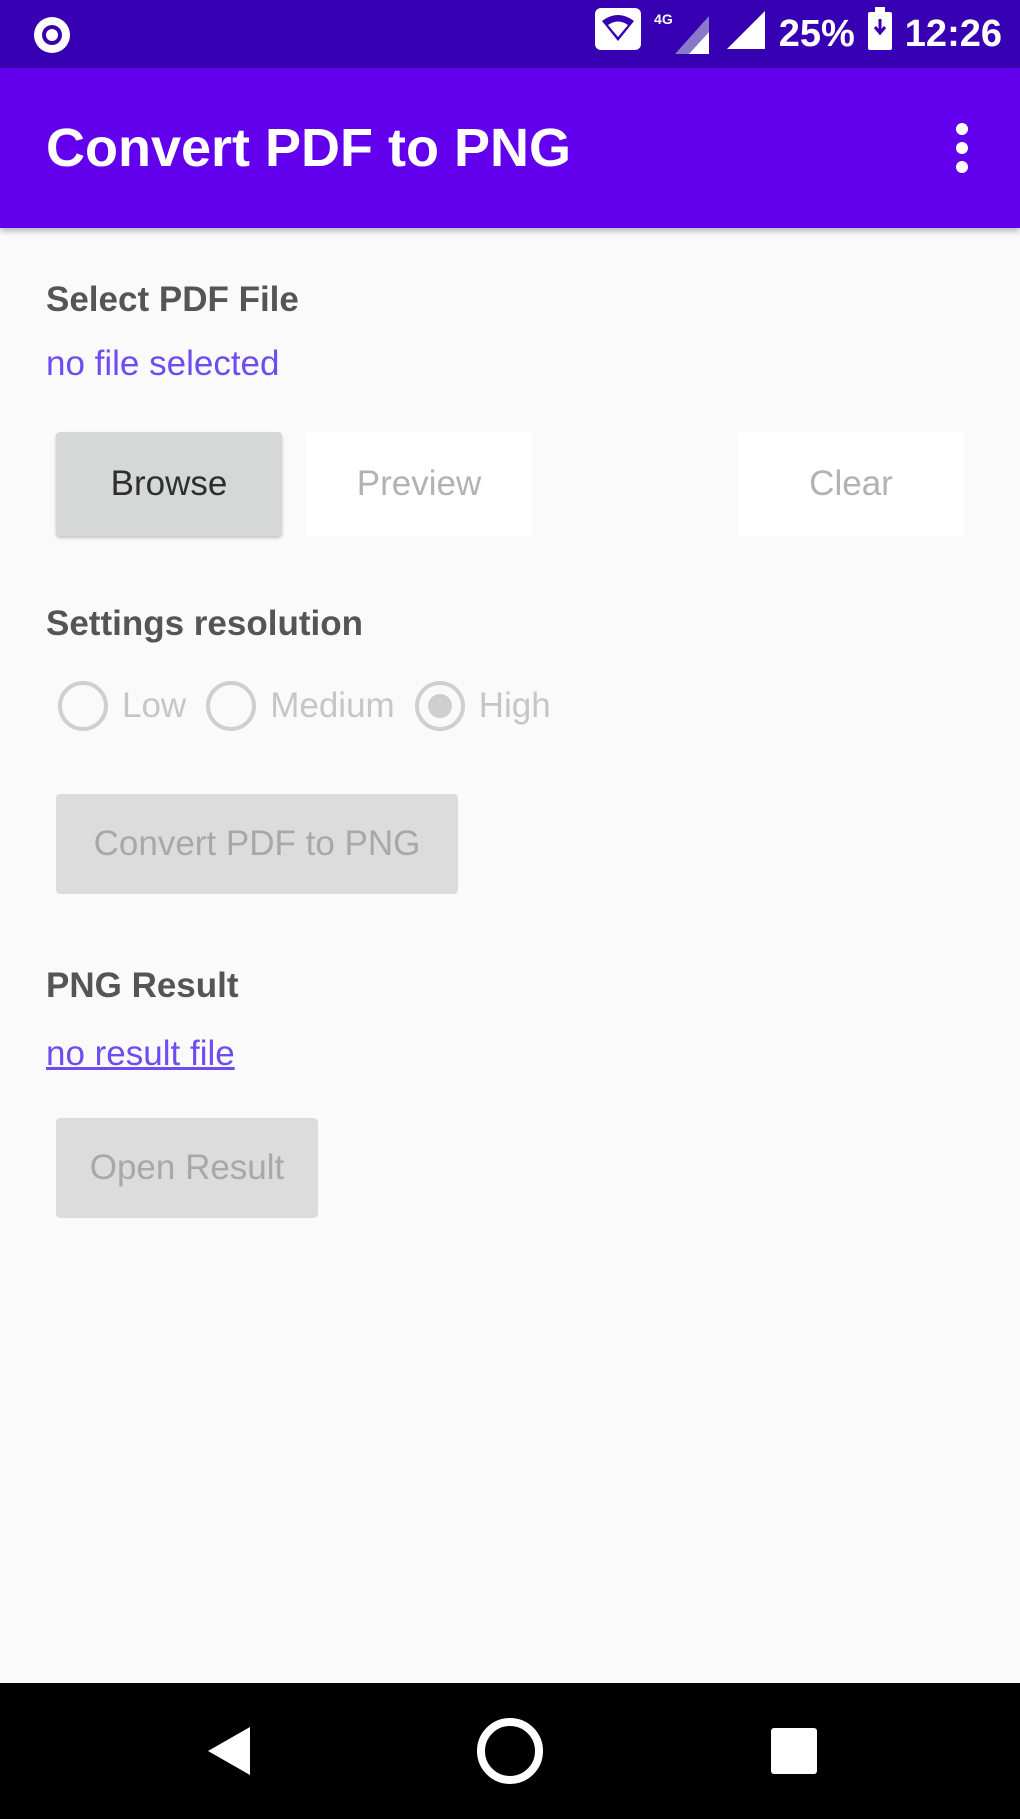 This screenshot has height=1819, width=1020. What do you see at coordinates (140, 1054) in the screenshot?
I see `result-file-link: no result file` at bounding box center [140, 1054].